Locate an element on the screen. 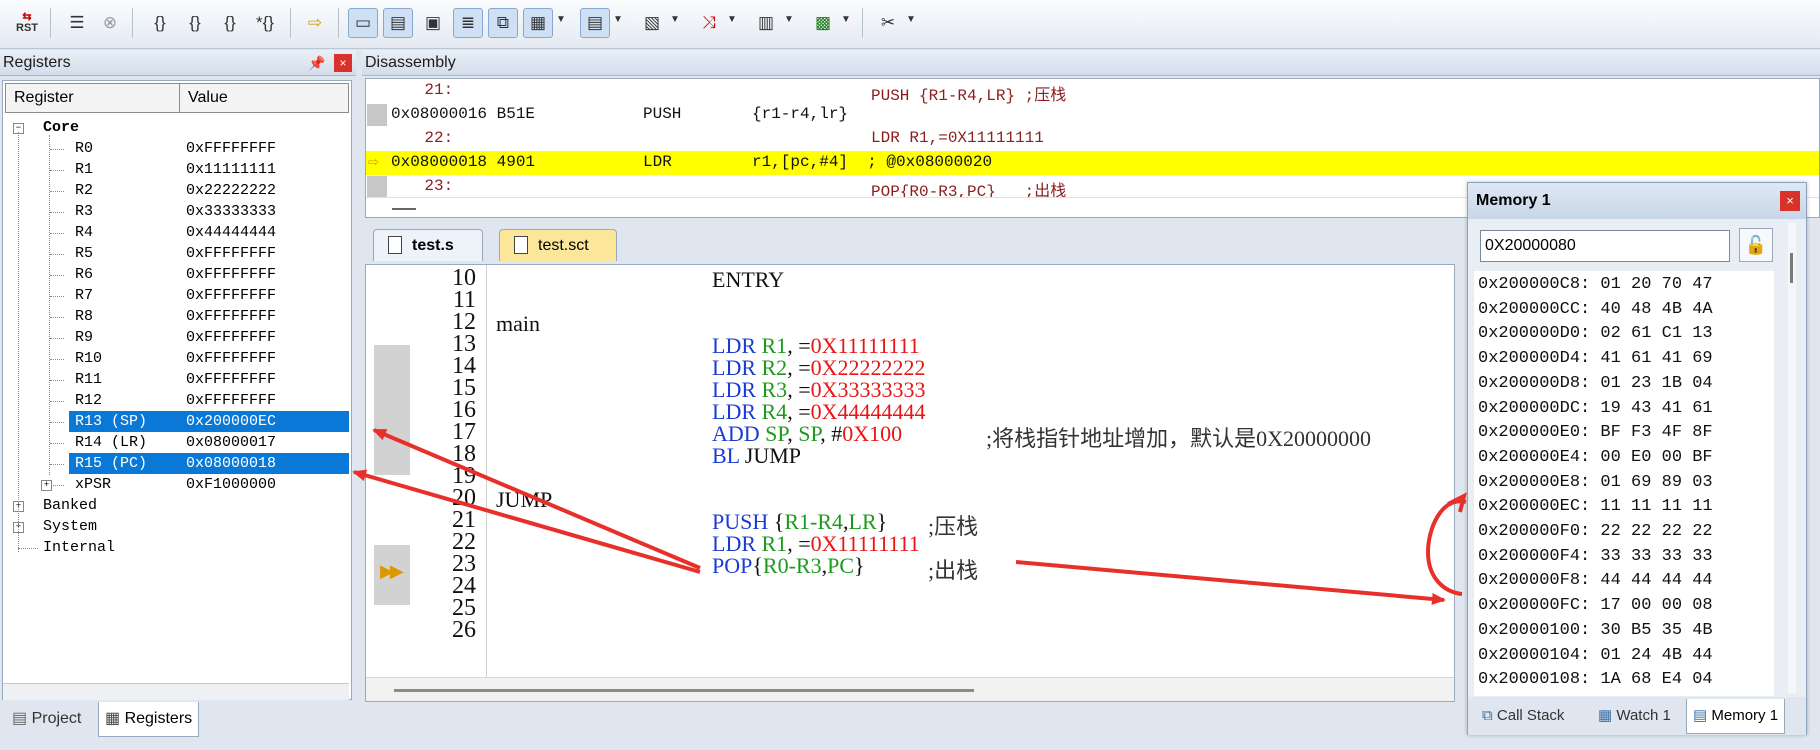 The height and width of the screenshot is (750, 1820). run-button: ☰ is located at coordinates (77, 23).